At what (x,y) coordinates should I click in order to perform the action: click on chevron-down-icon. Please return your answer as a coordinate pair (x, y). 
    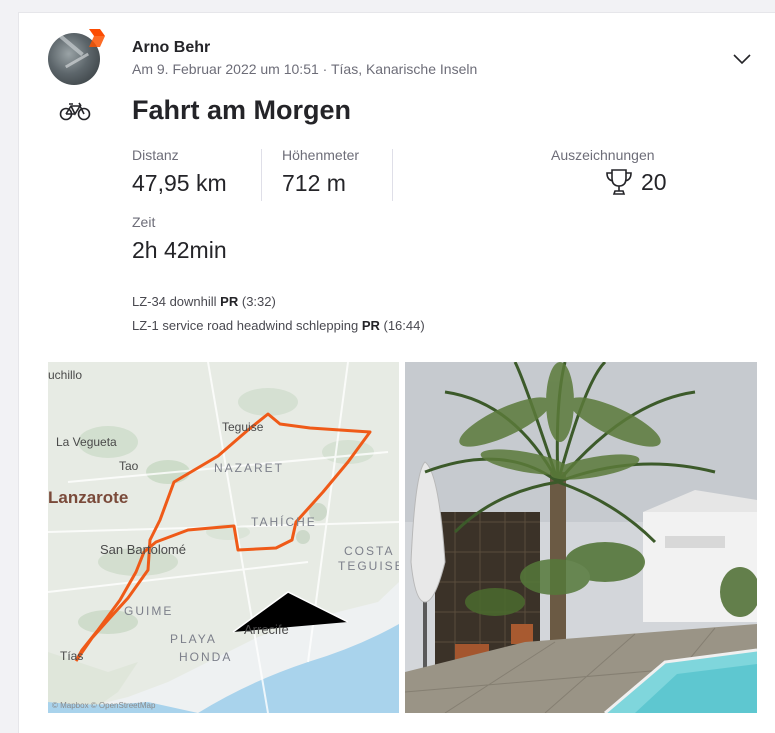
    Looking at the image, I should click on (742, 59).